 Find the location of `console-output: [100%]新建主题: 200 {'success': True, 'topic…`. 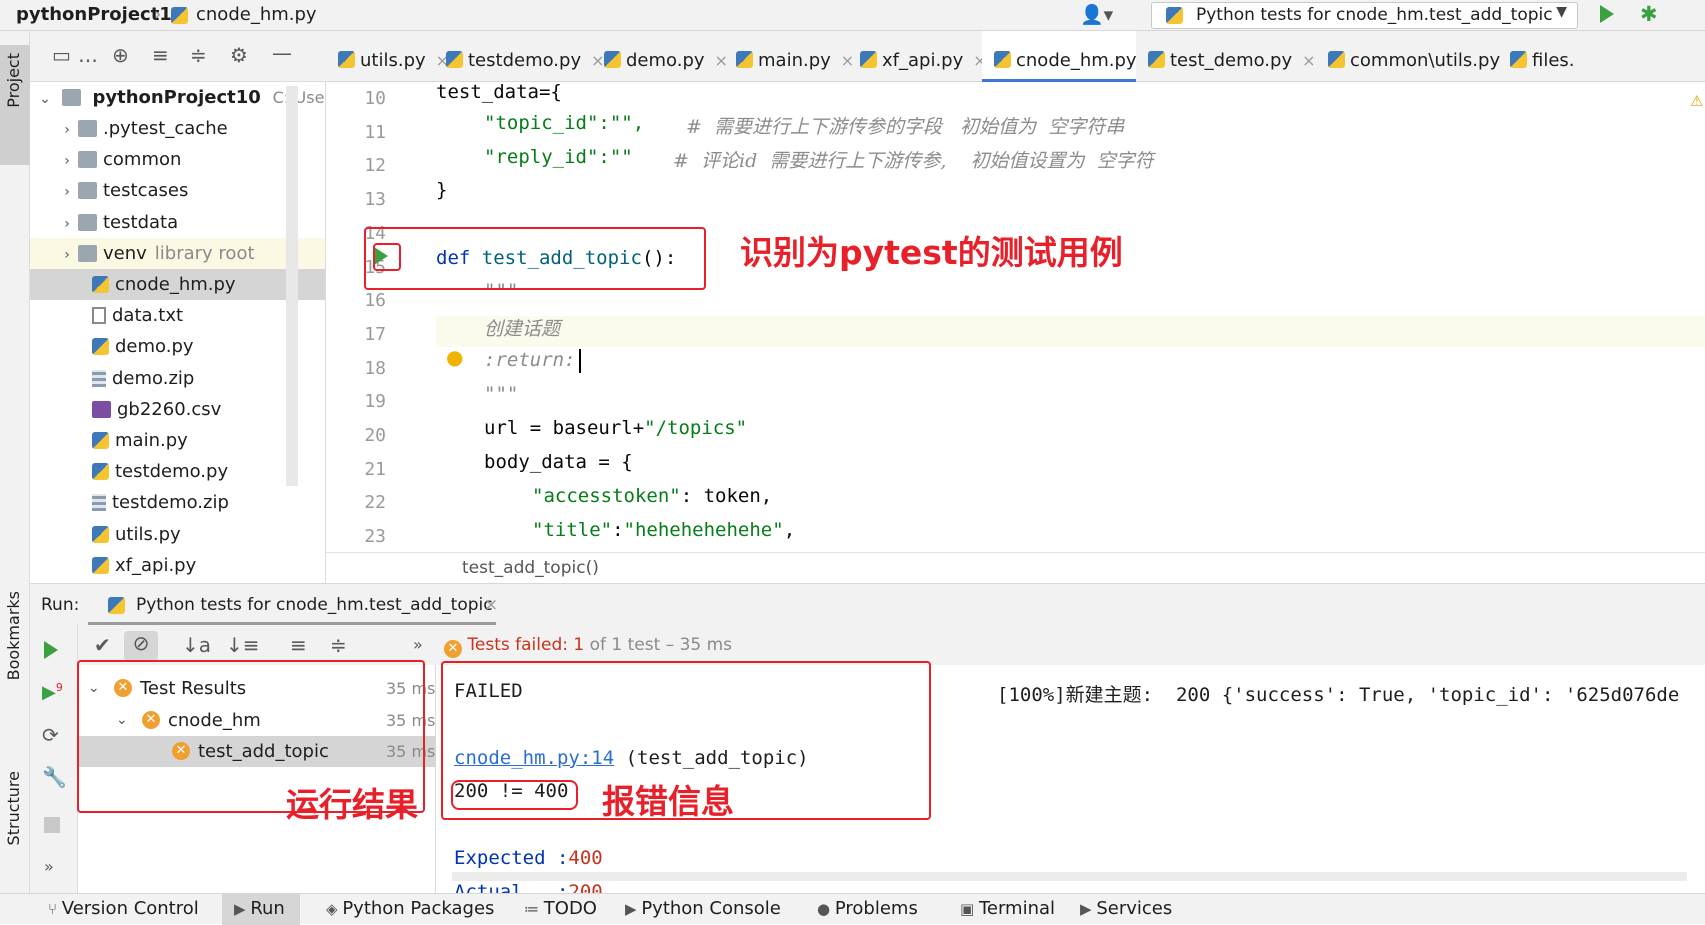

console-output: [100%]新建主题: 200 {'success': True, 'topic… is located at coordinates (1338, 695).